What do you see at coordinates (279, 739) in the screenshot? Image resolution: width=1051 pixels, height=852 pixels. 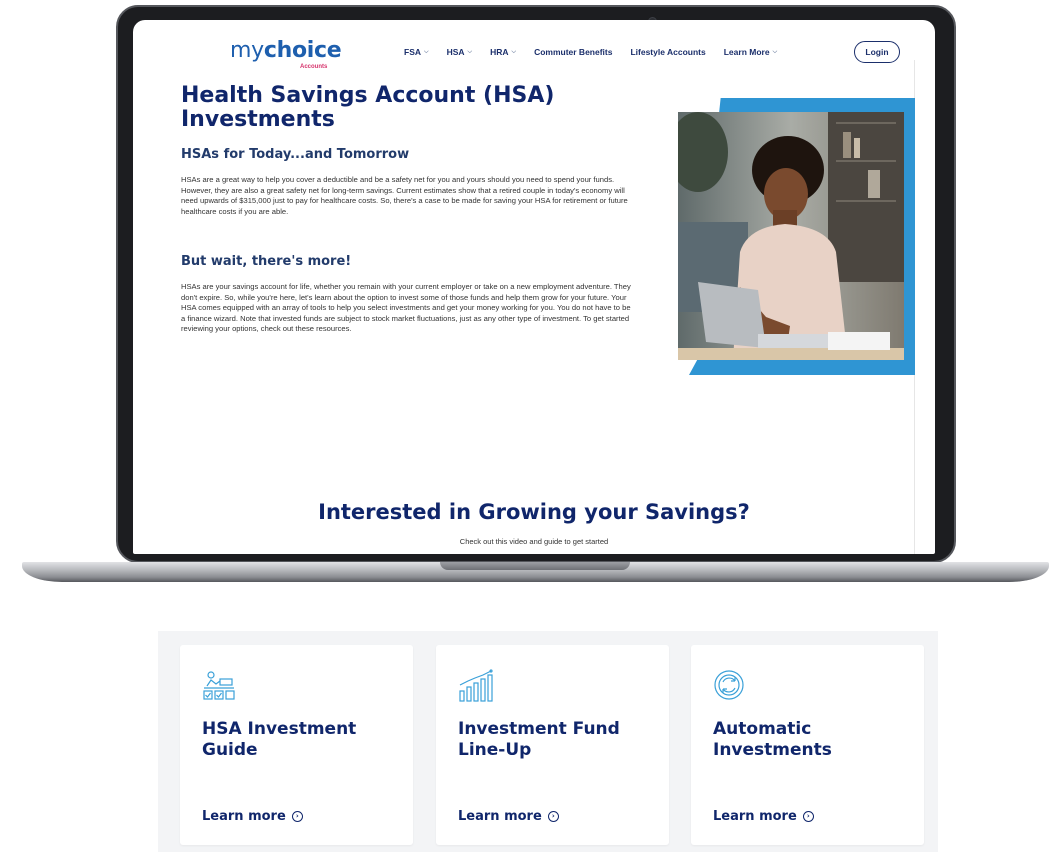 I see `card-title: HSA Investment Guide` at bounding box center [279, 739].